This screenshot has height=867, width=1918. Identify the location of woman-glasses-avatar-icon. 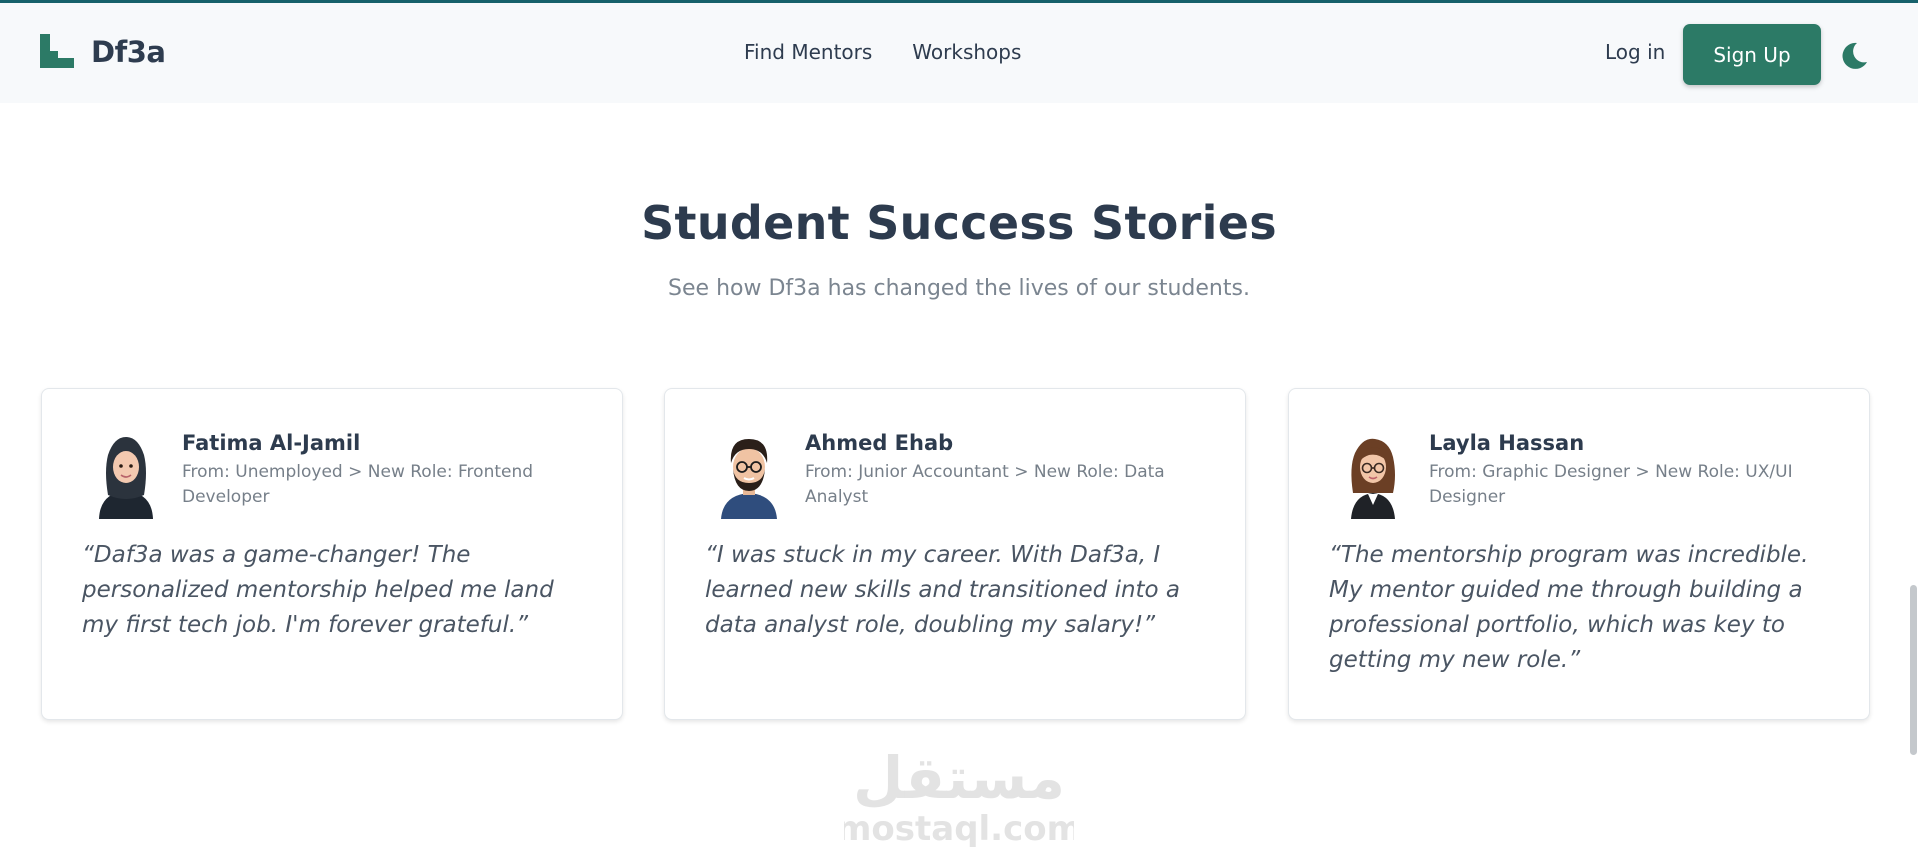
(1373, 475).